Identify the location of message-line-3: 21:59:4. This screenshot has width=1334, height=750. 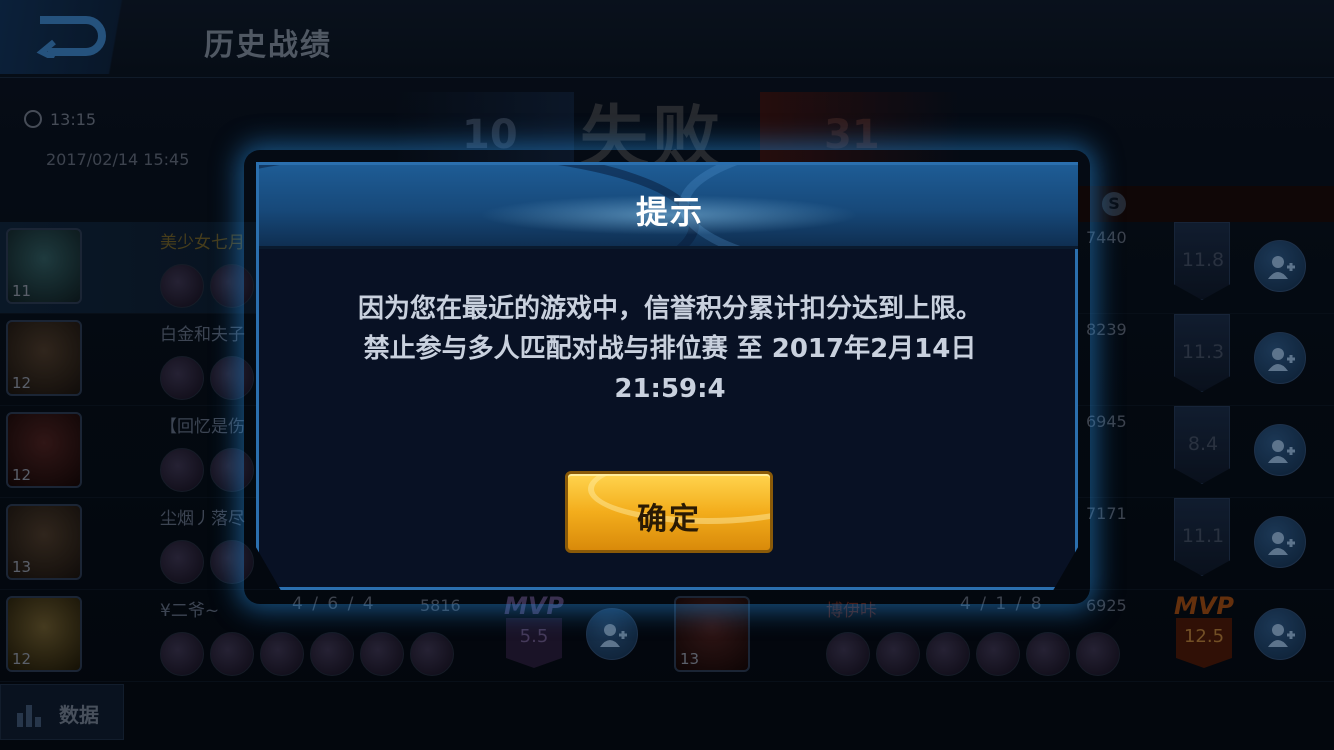
(670, 389).